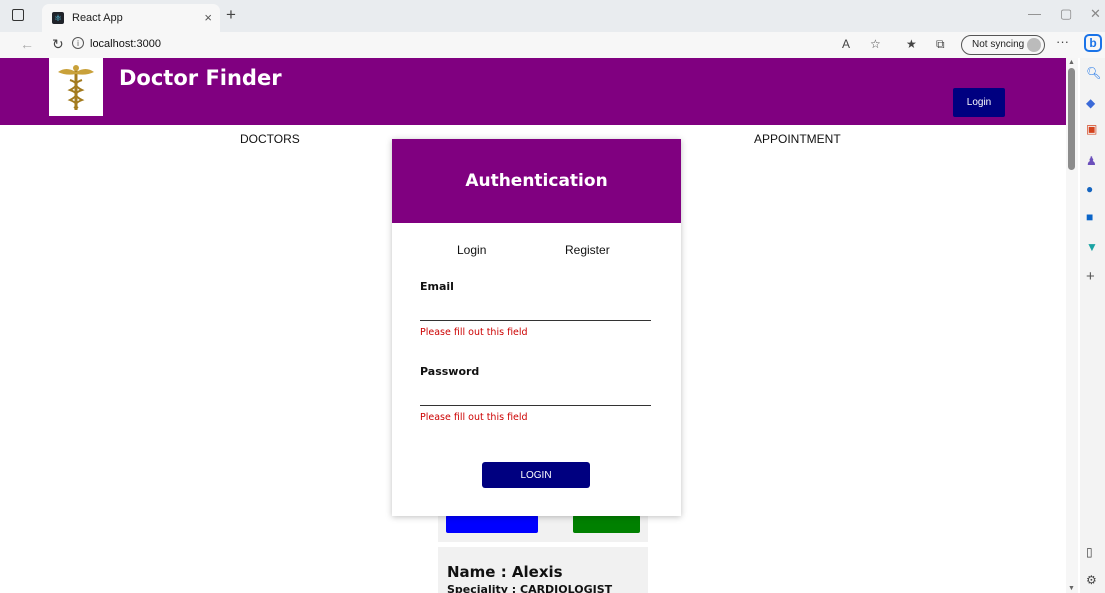 The width and height of the screenshot is (1105, 593). I want to click on sync-button: Not syncing, so click(1003, 45).